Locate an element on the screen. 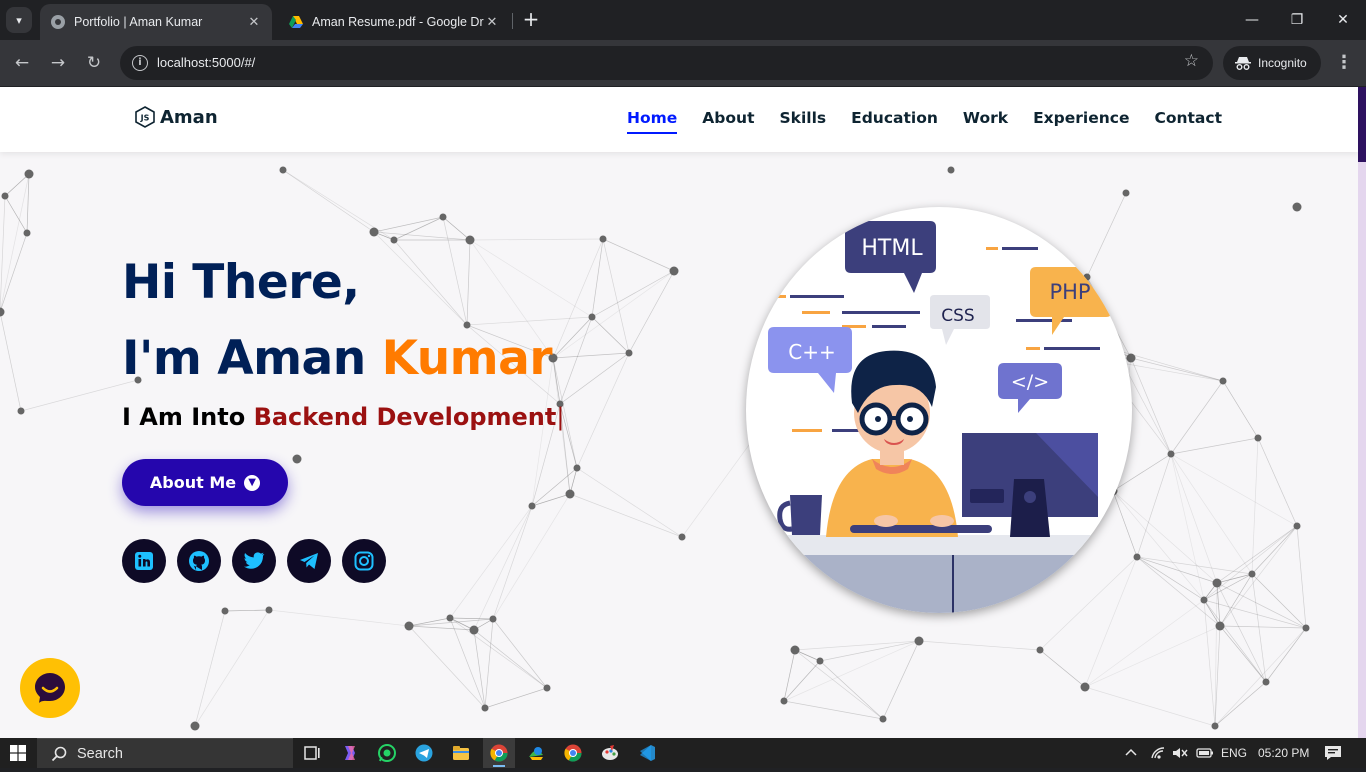  github-link is located at coordinates (199, 561).